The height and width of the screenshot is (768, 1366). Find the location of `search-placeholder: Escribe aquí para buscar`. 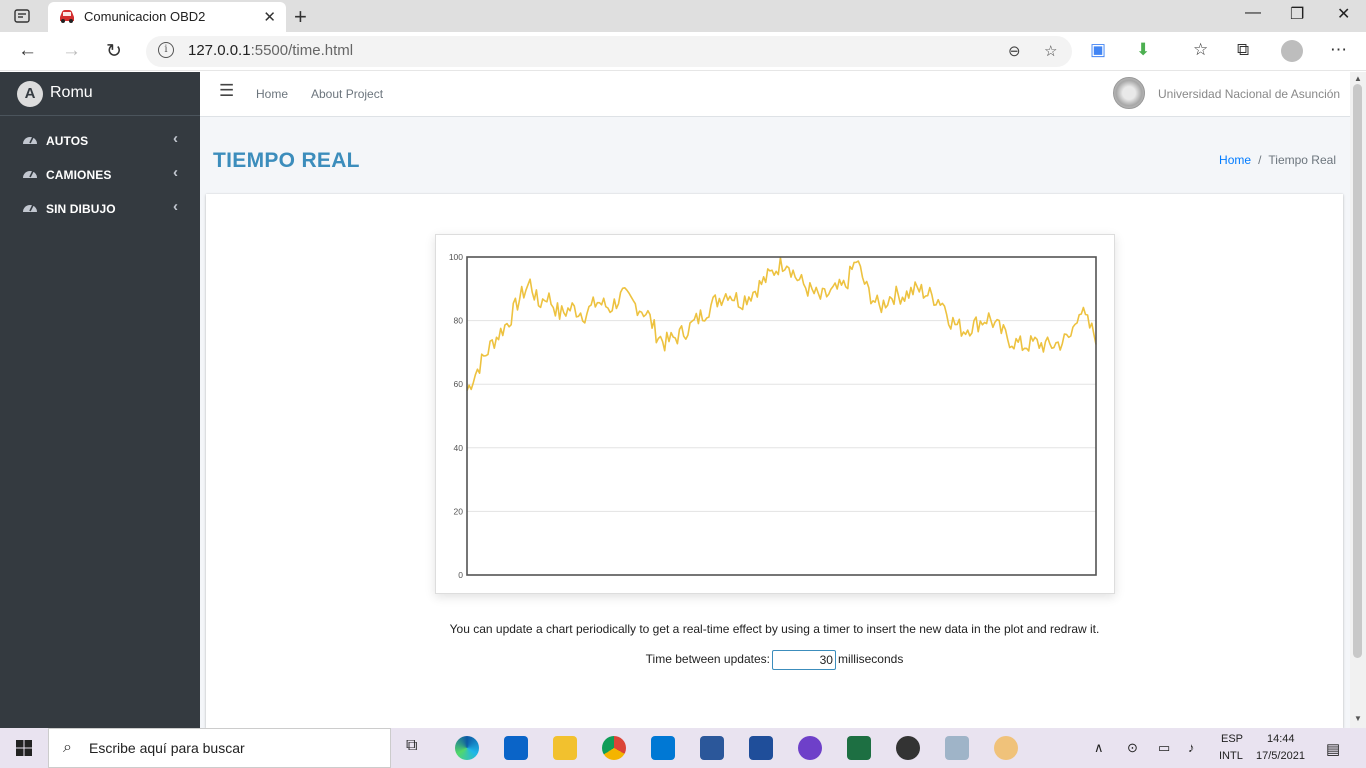

search-placeholder: Escribe aquí para buscar is located at coordinates (167, 748).